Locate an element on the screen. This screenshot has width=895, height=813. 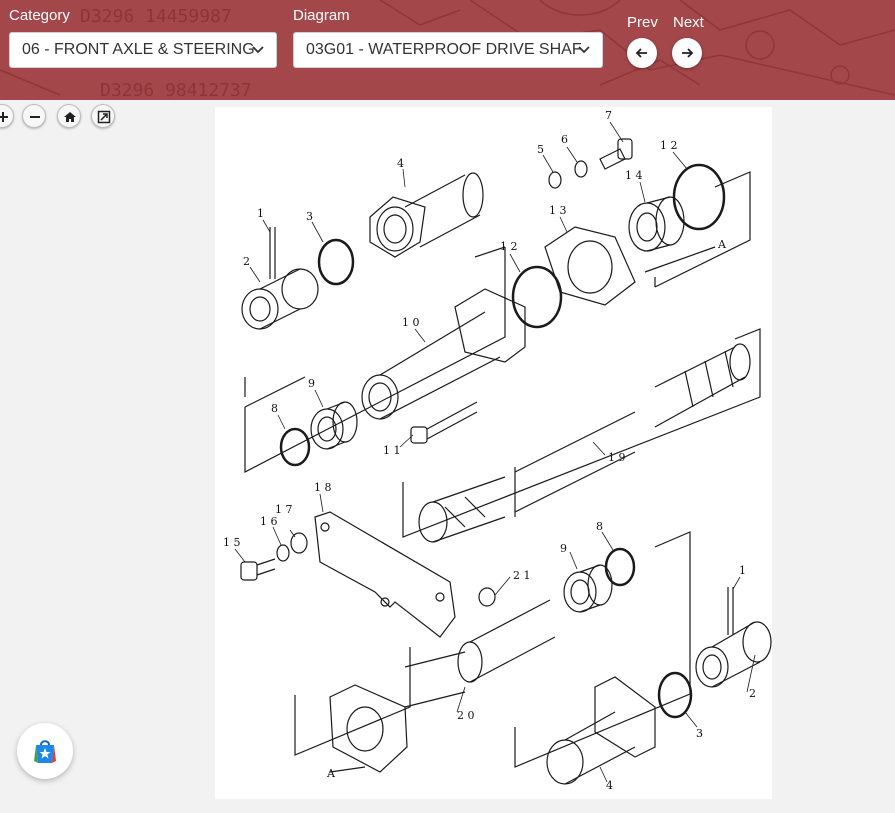
callout-5: 5 is located at coordinates (540, 149).